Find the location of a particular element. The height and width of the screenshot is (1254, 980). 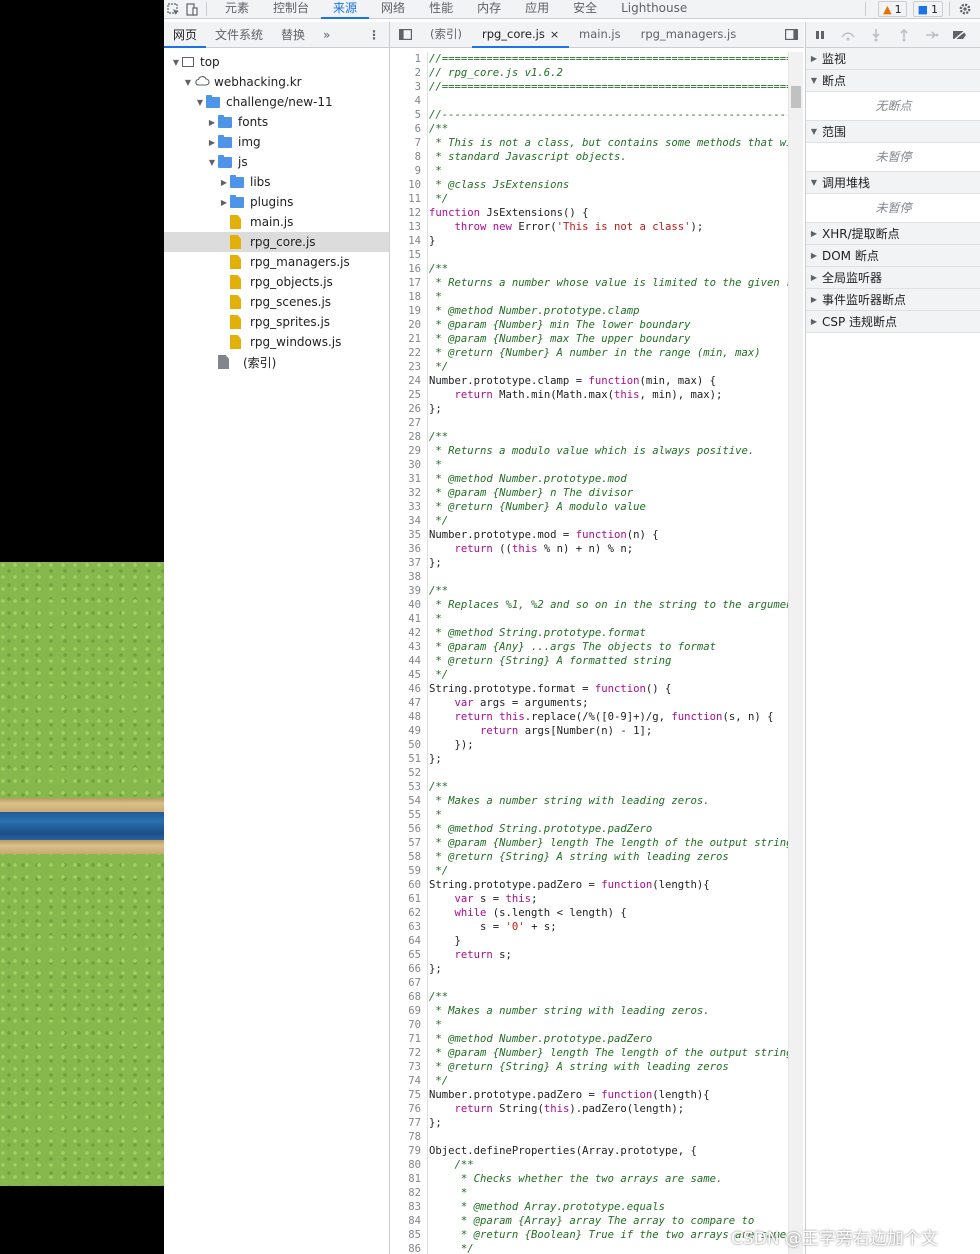

line-number: 39 is located at coordinates (409, 591).